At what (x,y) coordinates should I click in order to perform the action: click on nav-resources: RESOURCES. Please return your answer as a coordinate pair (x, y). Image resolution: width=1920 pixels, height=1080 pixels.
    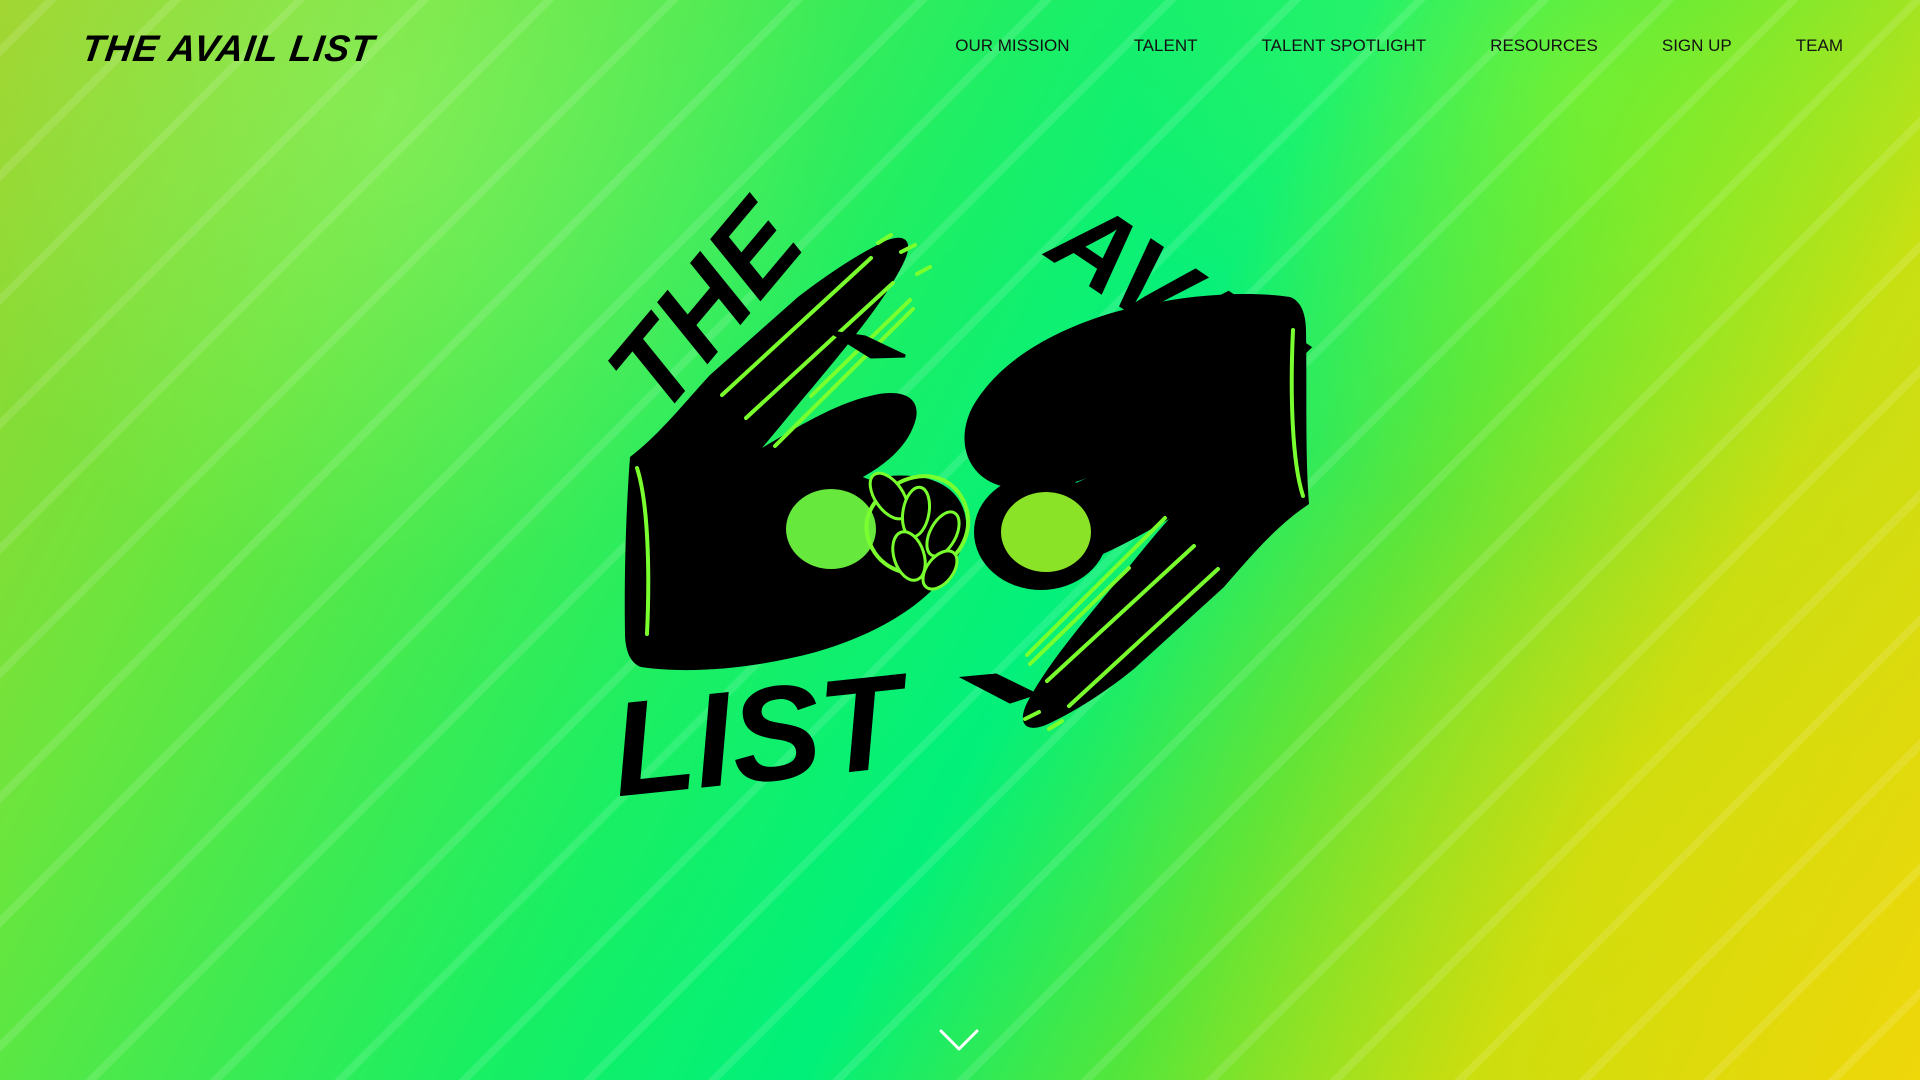
    Looking at the image, I should click on (1544, 45).